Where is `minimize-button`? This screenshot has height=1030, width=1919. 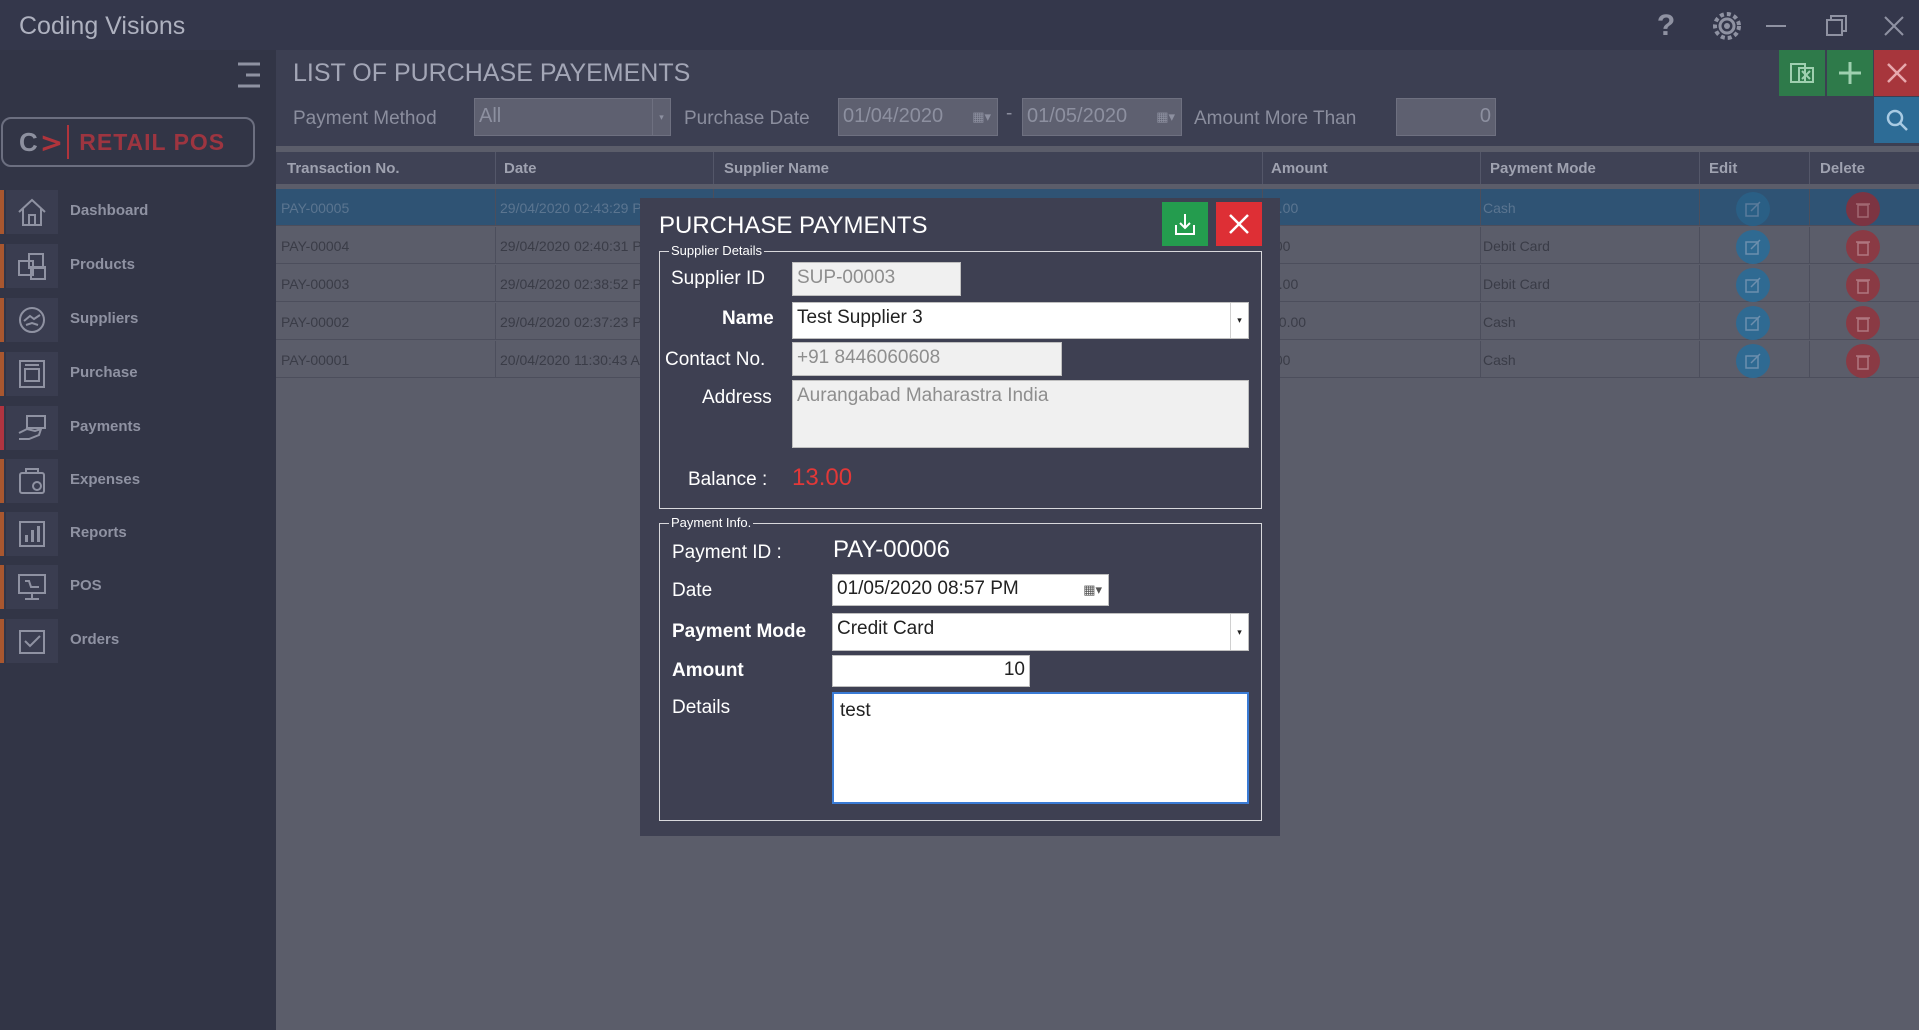
minimize-button is located at coordinates (1776, 26).